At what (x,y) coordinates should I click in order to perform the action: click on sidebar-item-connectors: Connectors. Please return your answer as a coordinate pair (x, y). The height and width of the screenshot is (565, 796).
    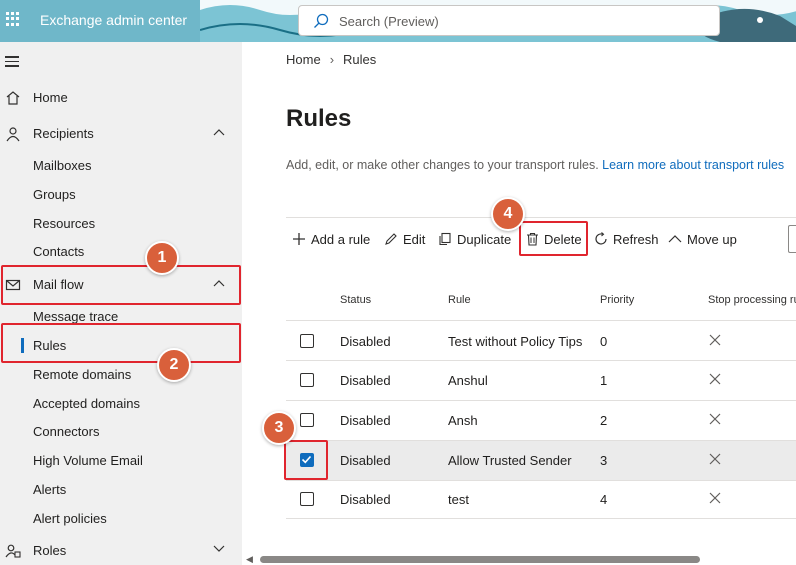
    Looking at the image, I should click on (121, 431).